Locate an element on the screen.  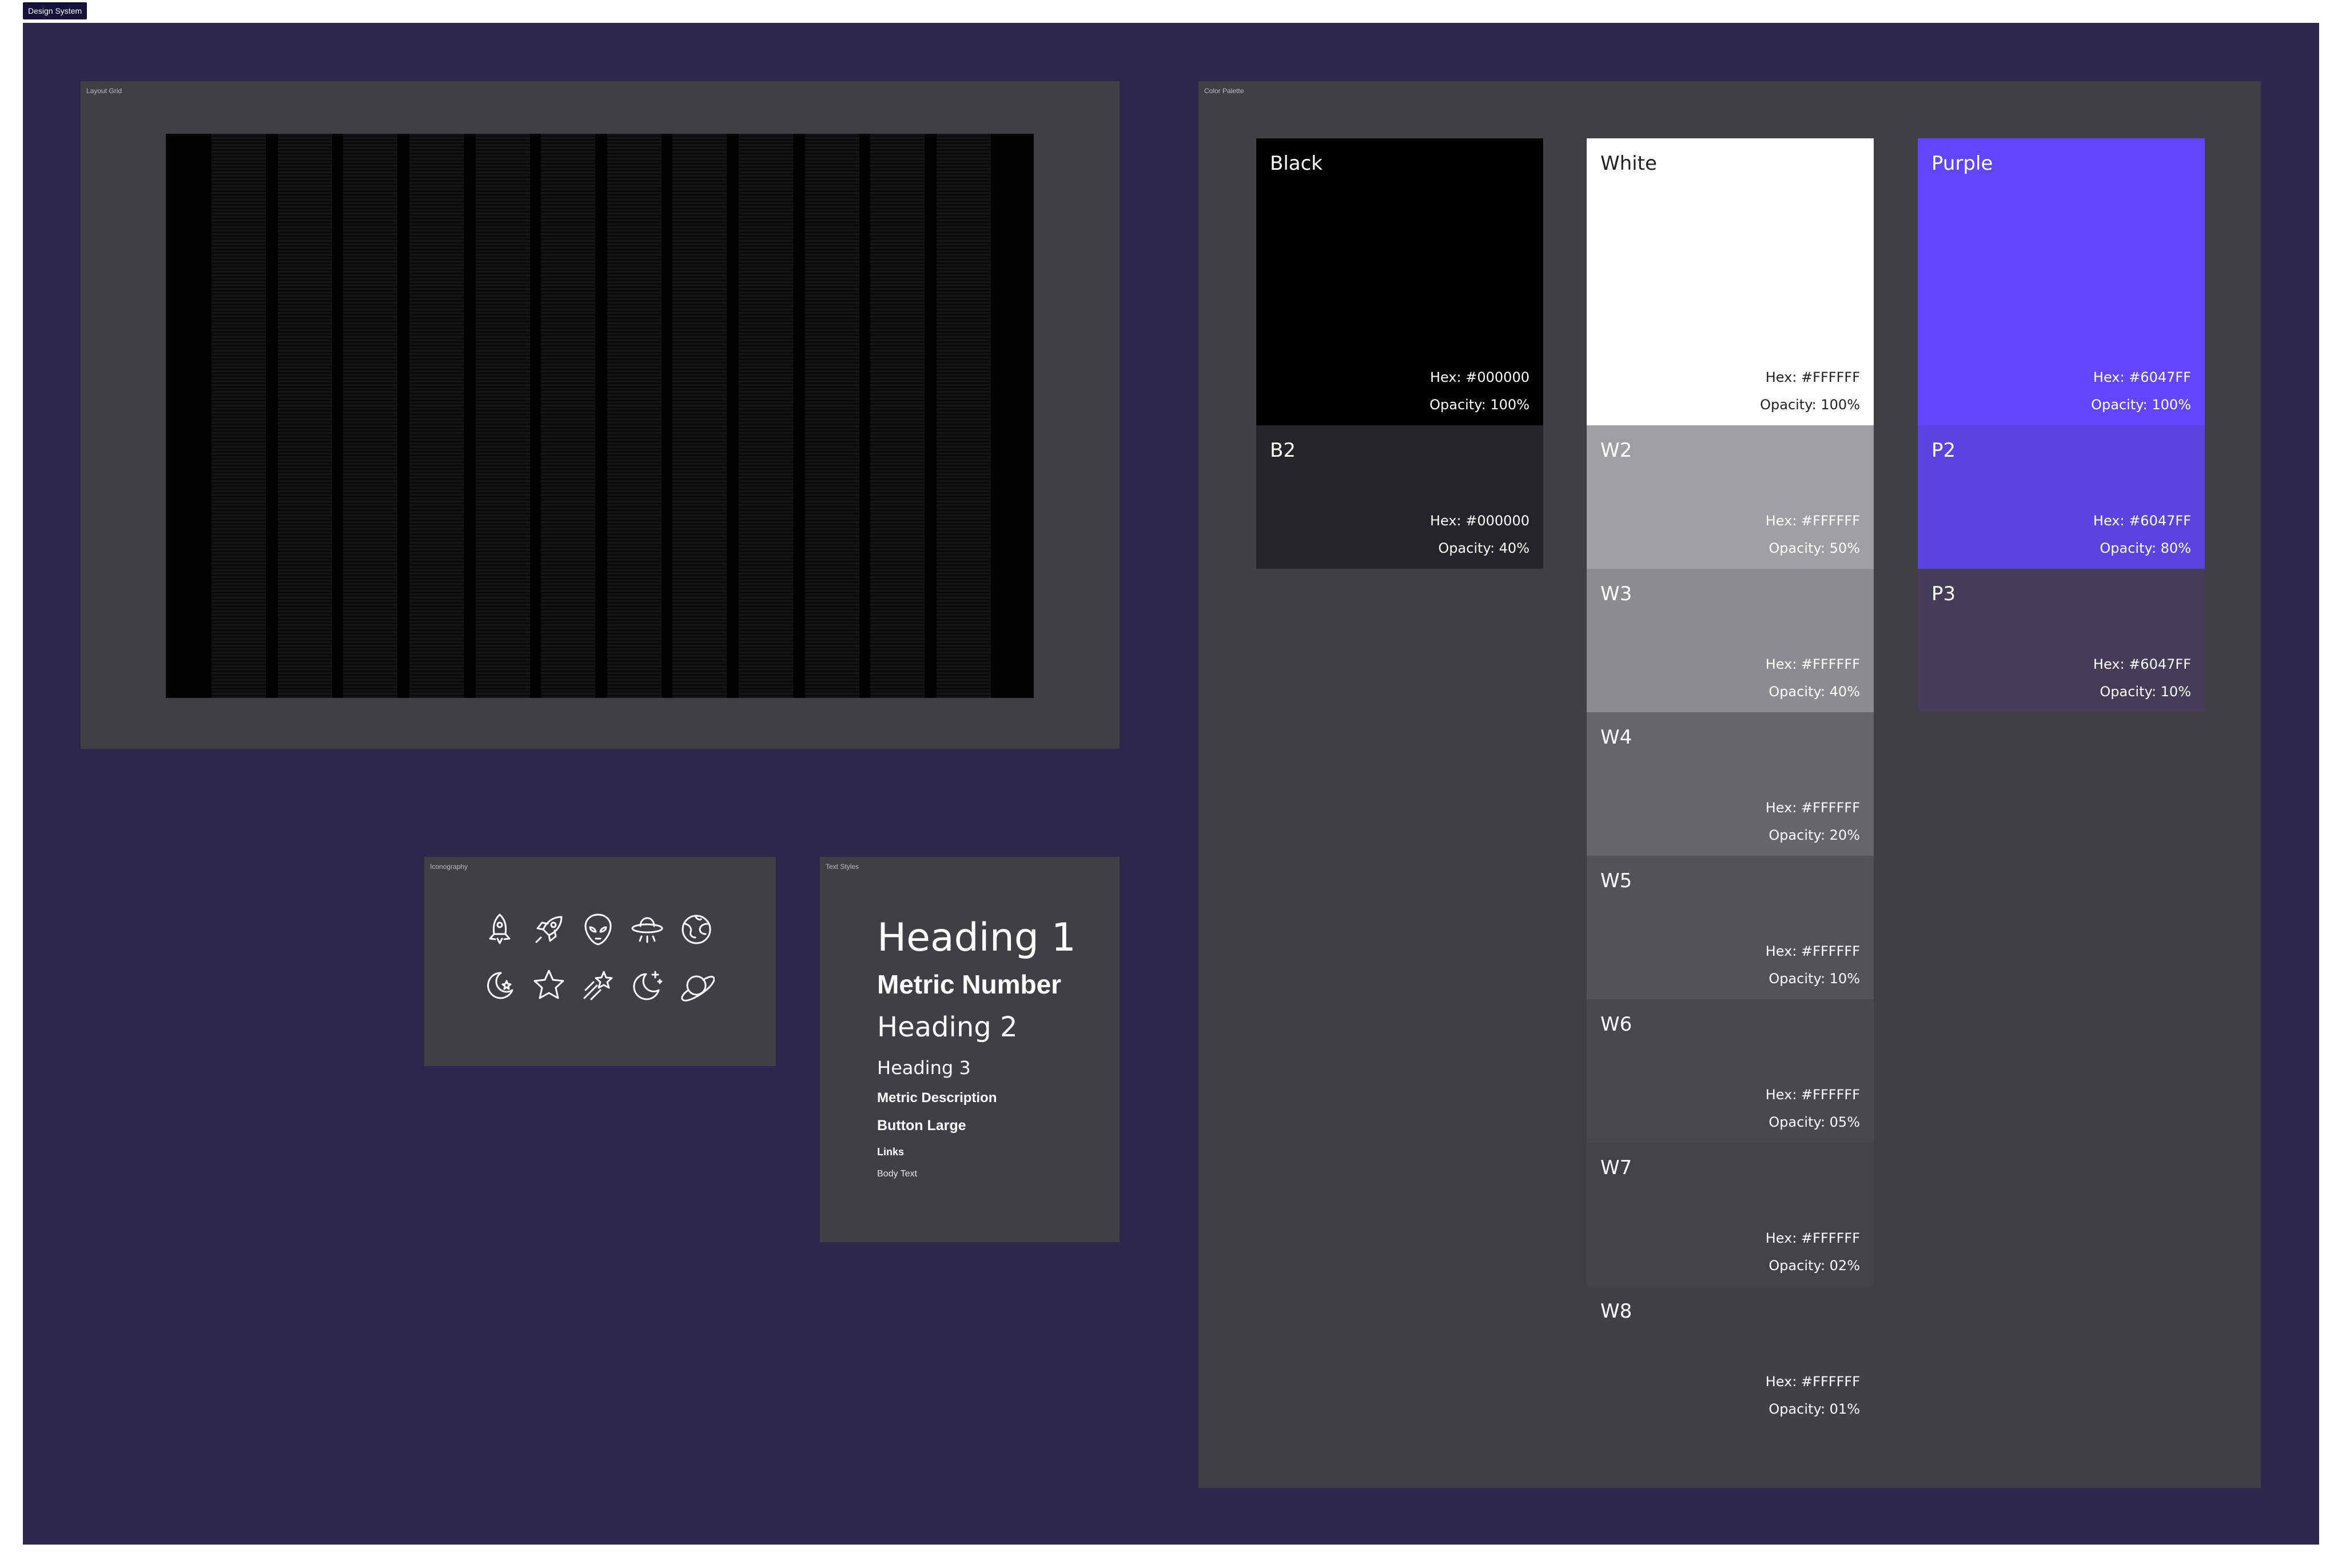
swatch-w2: W2 Hex: #FFFFFF Opacity: 50% is located at coordinates (1730, 497).